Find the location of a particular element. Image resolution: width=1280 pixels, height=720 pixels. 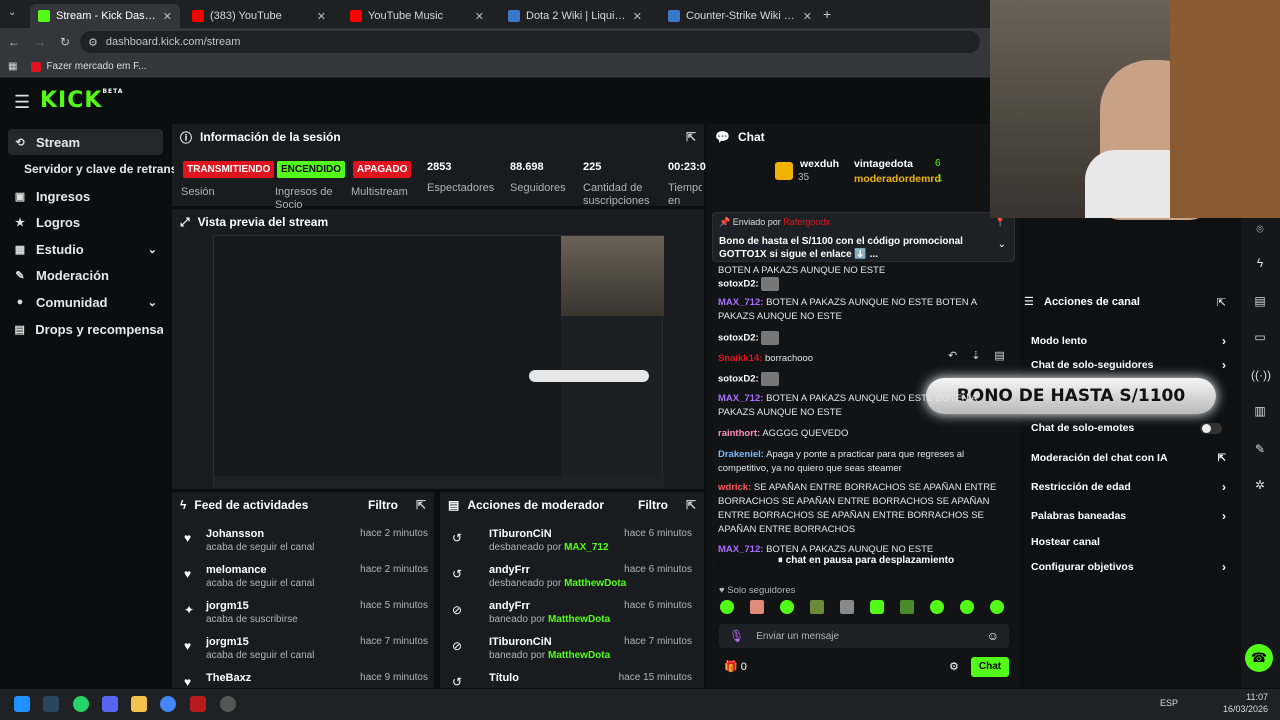

chat-settings-icon: ⚙ is located at coordinates (954, 666).